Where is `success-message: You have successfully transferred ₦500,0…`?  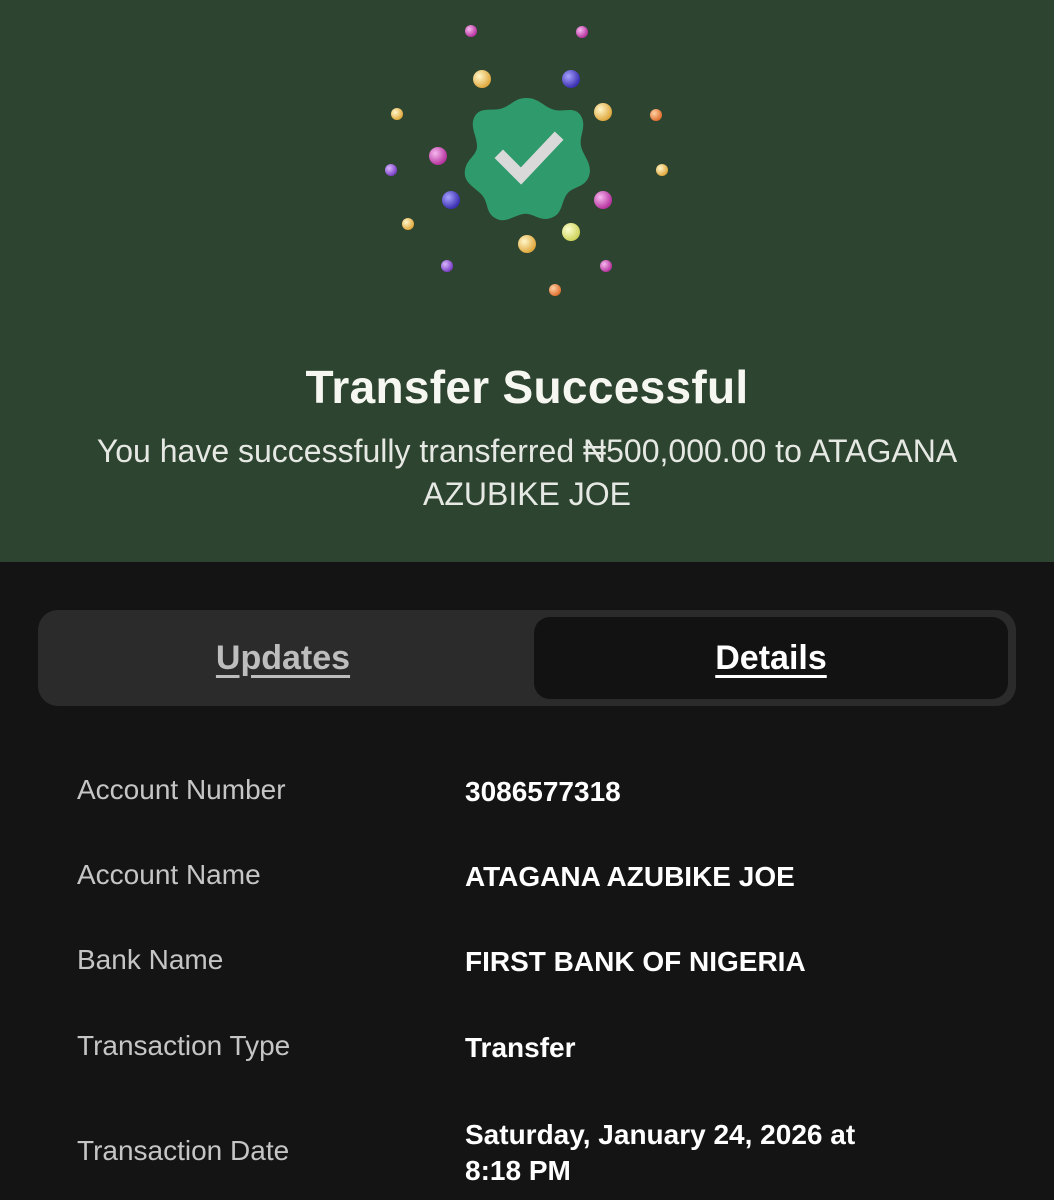
success-message: You have successfully transferred ₦500,0… is located at coordinates (527, 472).